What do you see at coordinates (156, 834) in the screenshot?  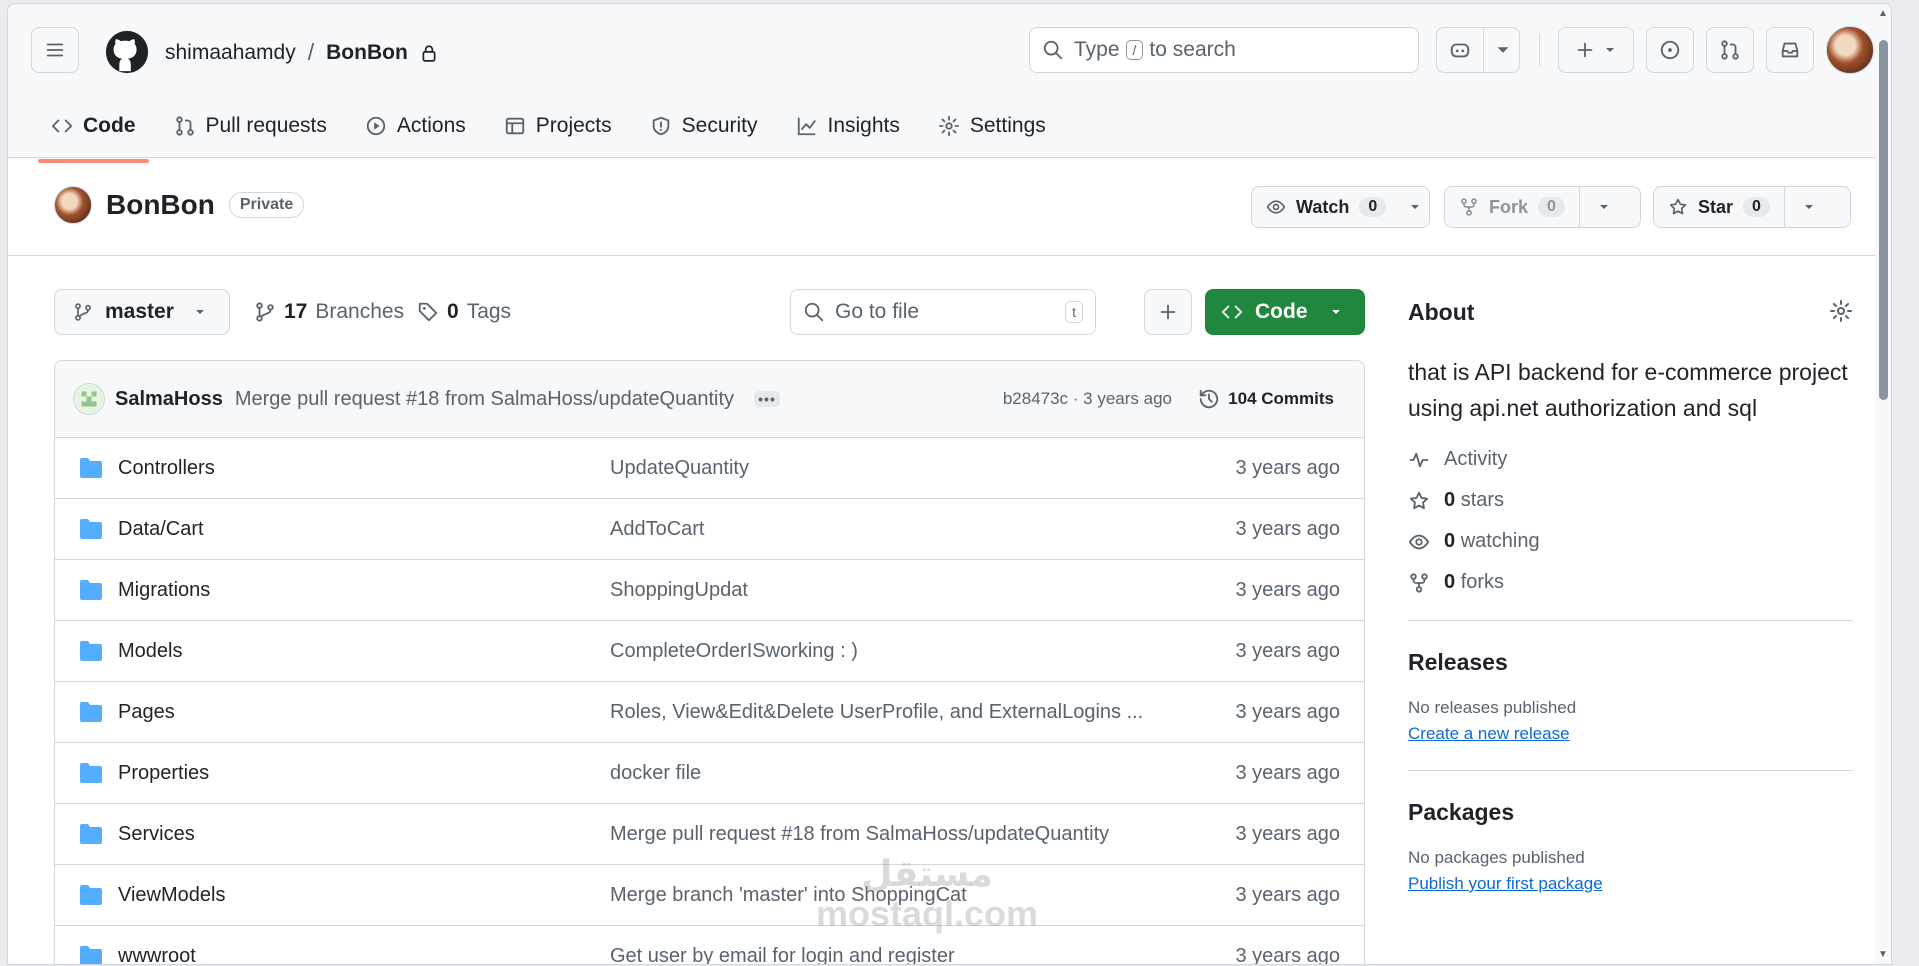 I see `file-name: Services` at bounding box center [156, 834].